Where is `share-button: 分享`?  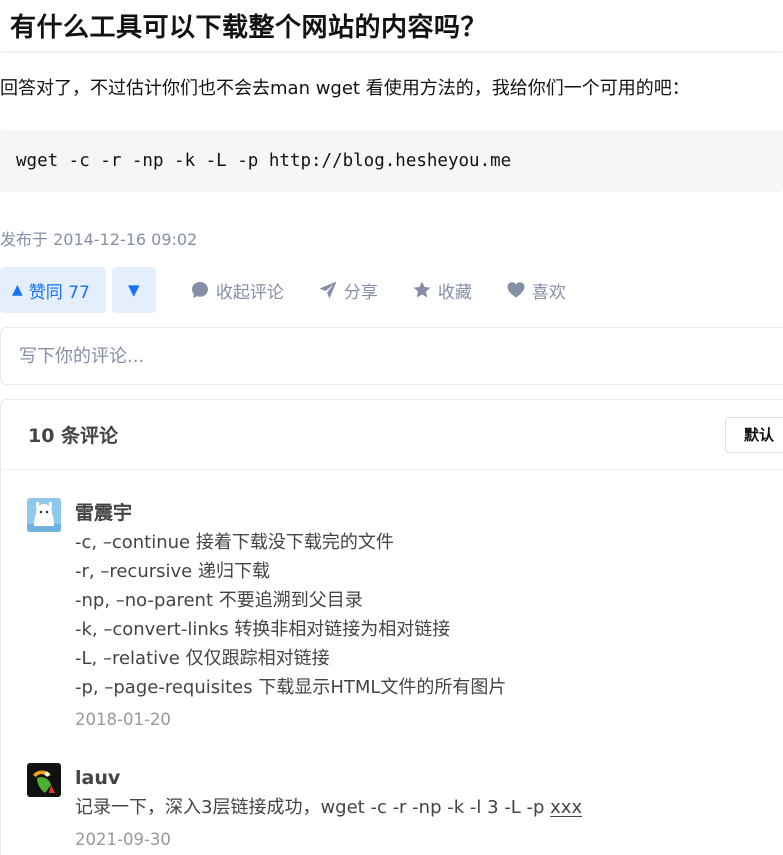
share-button: 分享 is located at coordinates (348, 290).